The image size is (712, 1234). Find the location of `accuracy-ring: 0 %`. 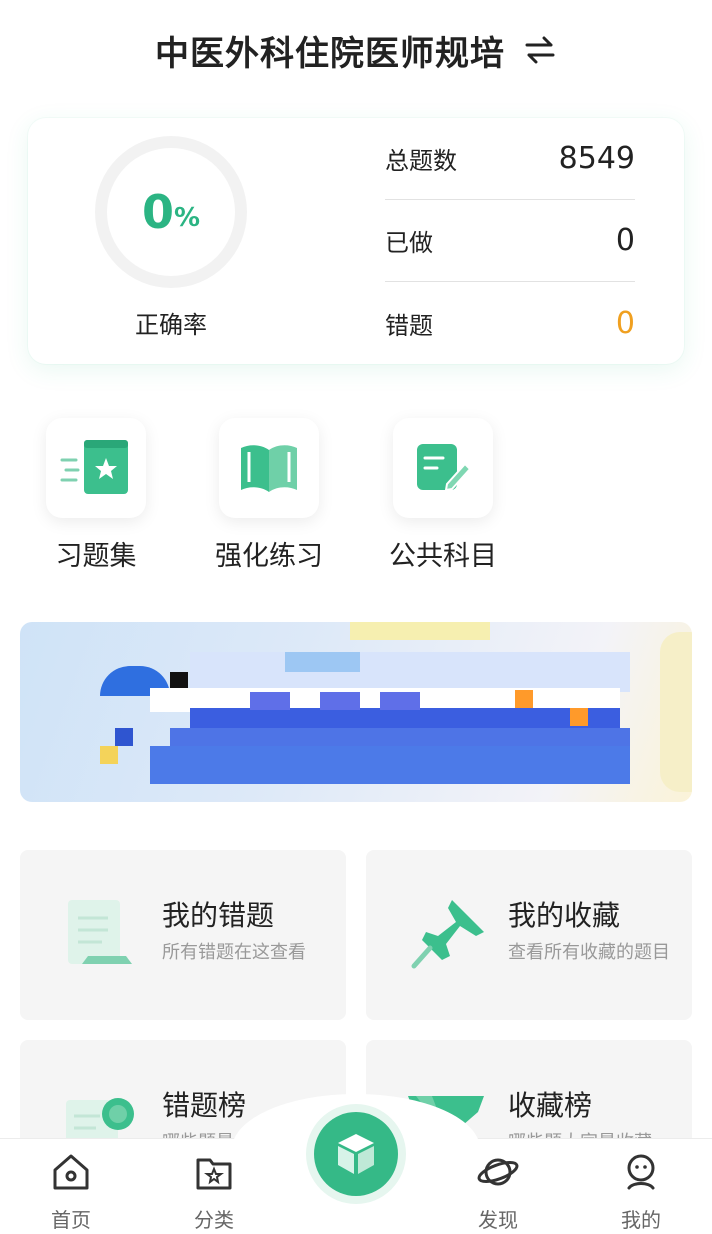

accuracy-ring: 0 % is located at coordinates (171, 212).